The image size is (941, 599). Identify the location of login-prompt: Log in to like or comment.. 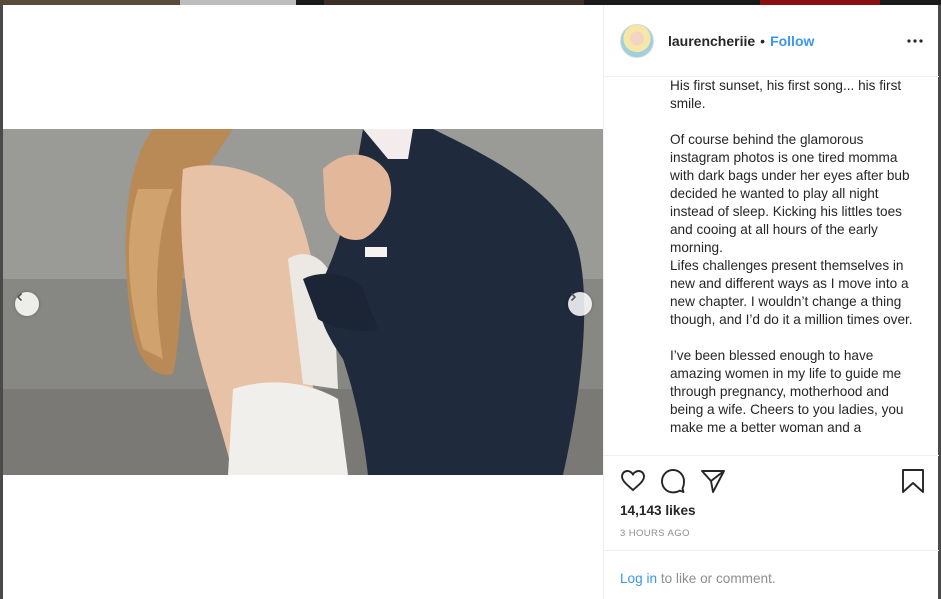
(771, 574).